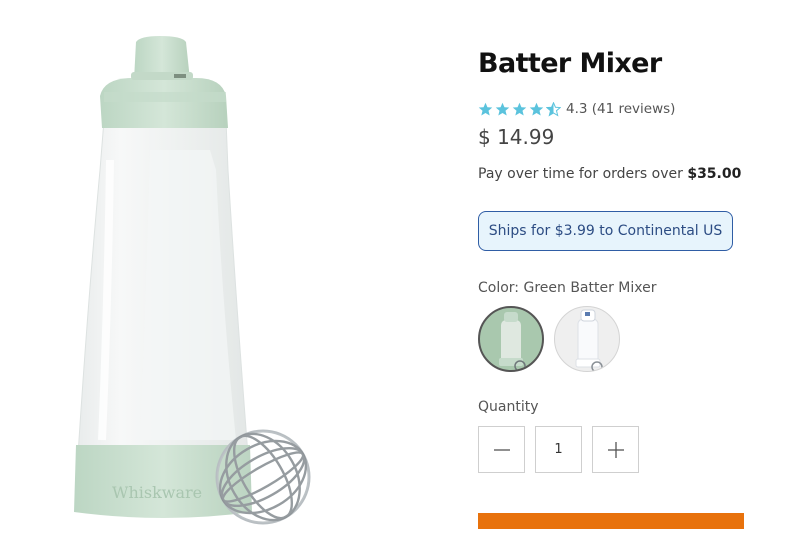  Describe the element at coordinates (553, 109) in the screenshot. I see `half-star-icon` at that location.